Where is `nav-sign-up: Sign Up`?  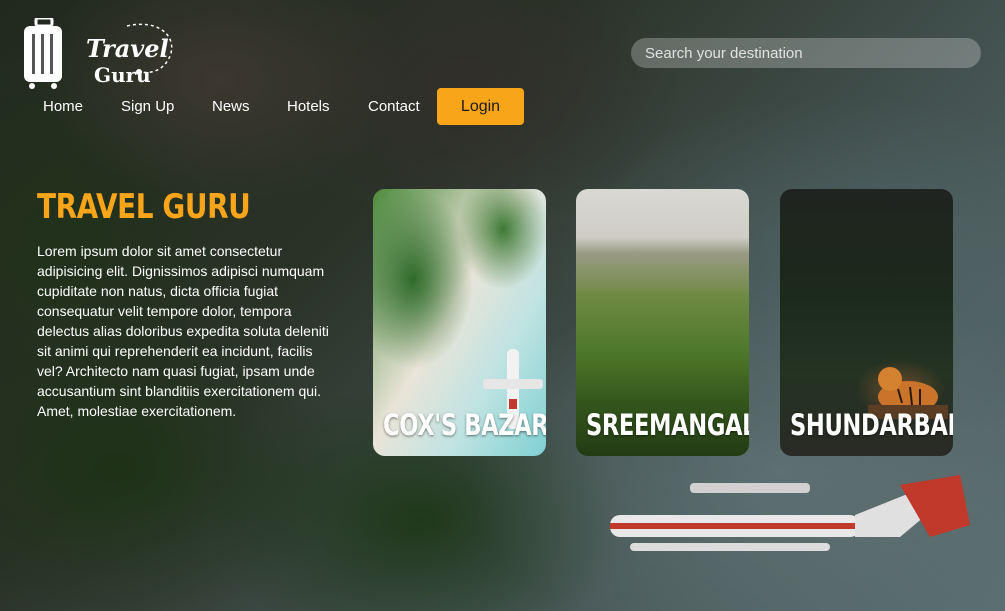 nav-sign-up: Sign Up is located at coordinates (147, 106).